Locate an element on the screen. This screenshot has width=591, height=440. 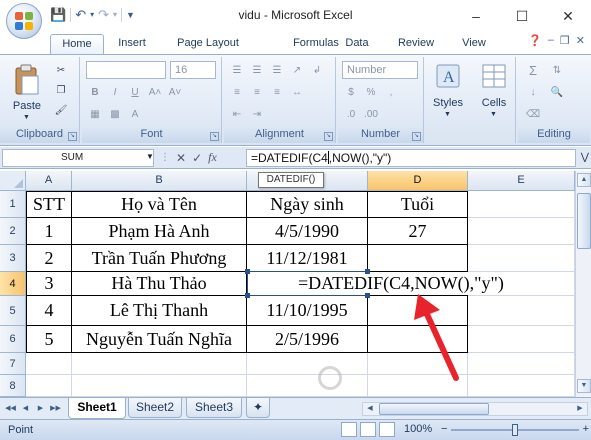
cell-e1 is located at coordinates (521, 204).